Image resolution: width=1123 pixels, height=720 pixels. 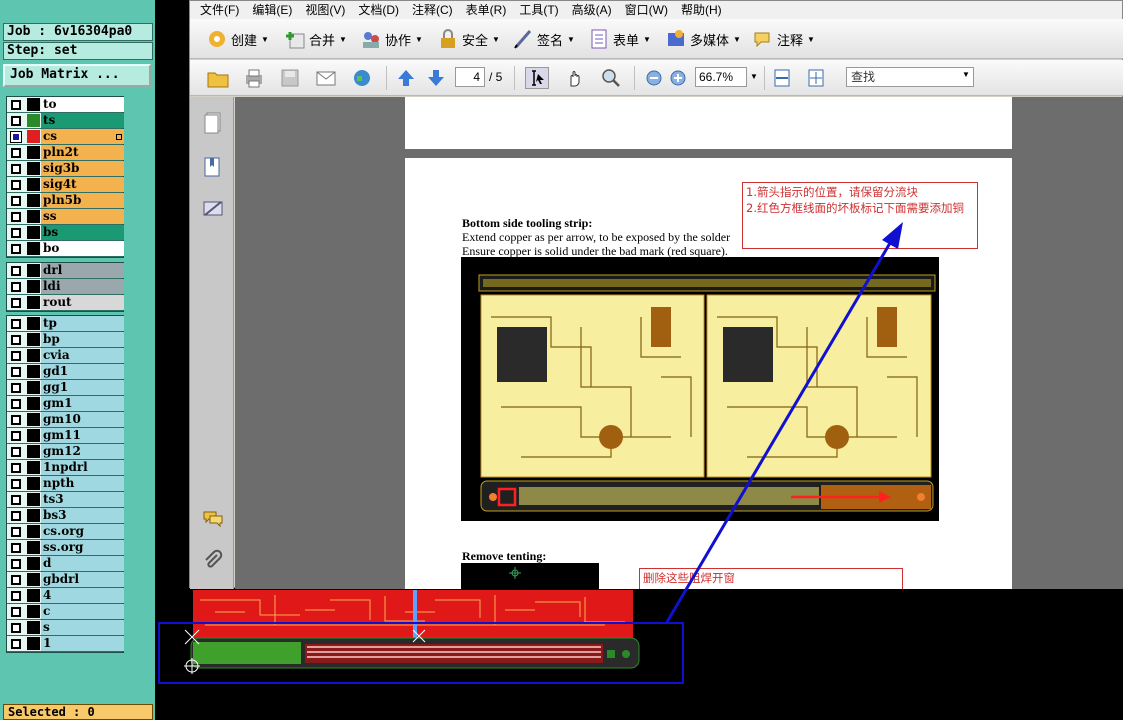 I want to click on annotation-note-2: 删除这些阻焊开窗, so click(x=771, y=578).